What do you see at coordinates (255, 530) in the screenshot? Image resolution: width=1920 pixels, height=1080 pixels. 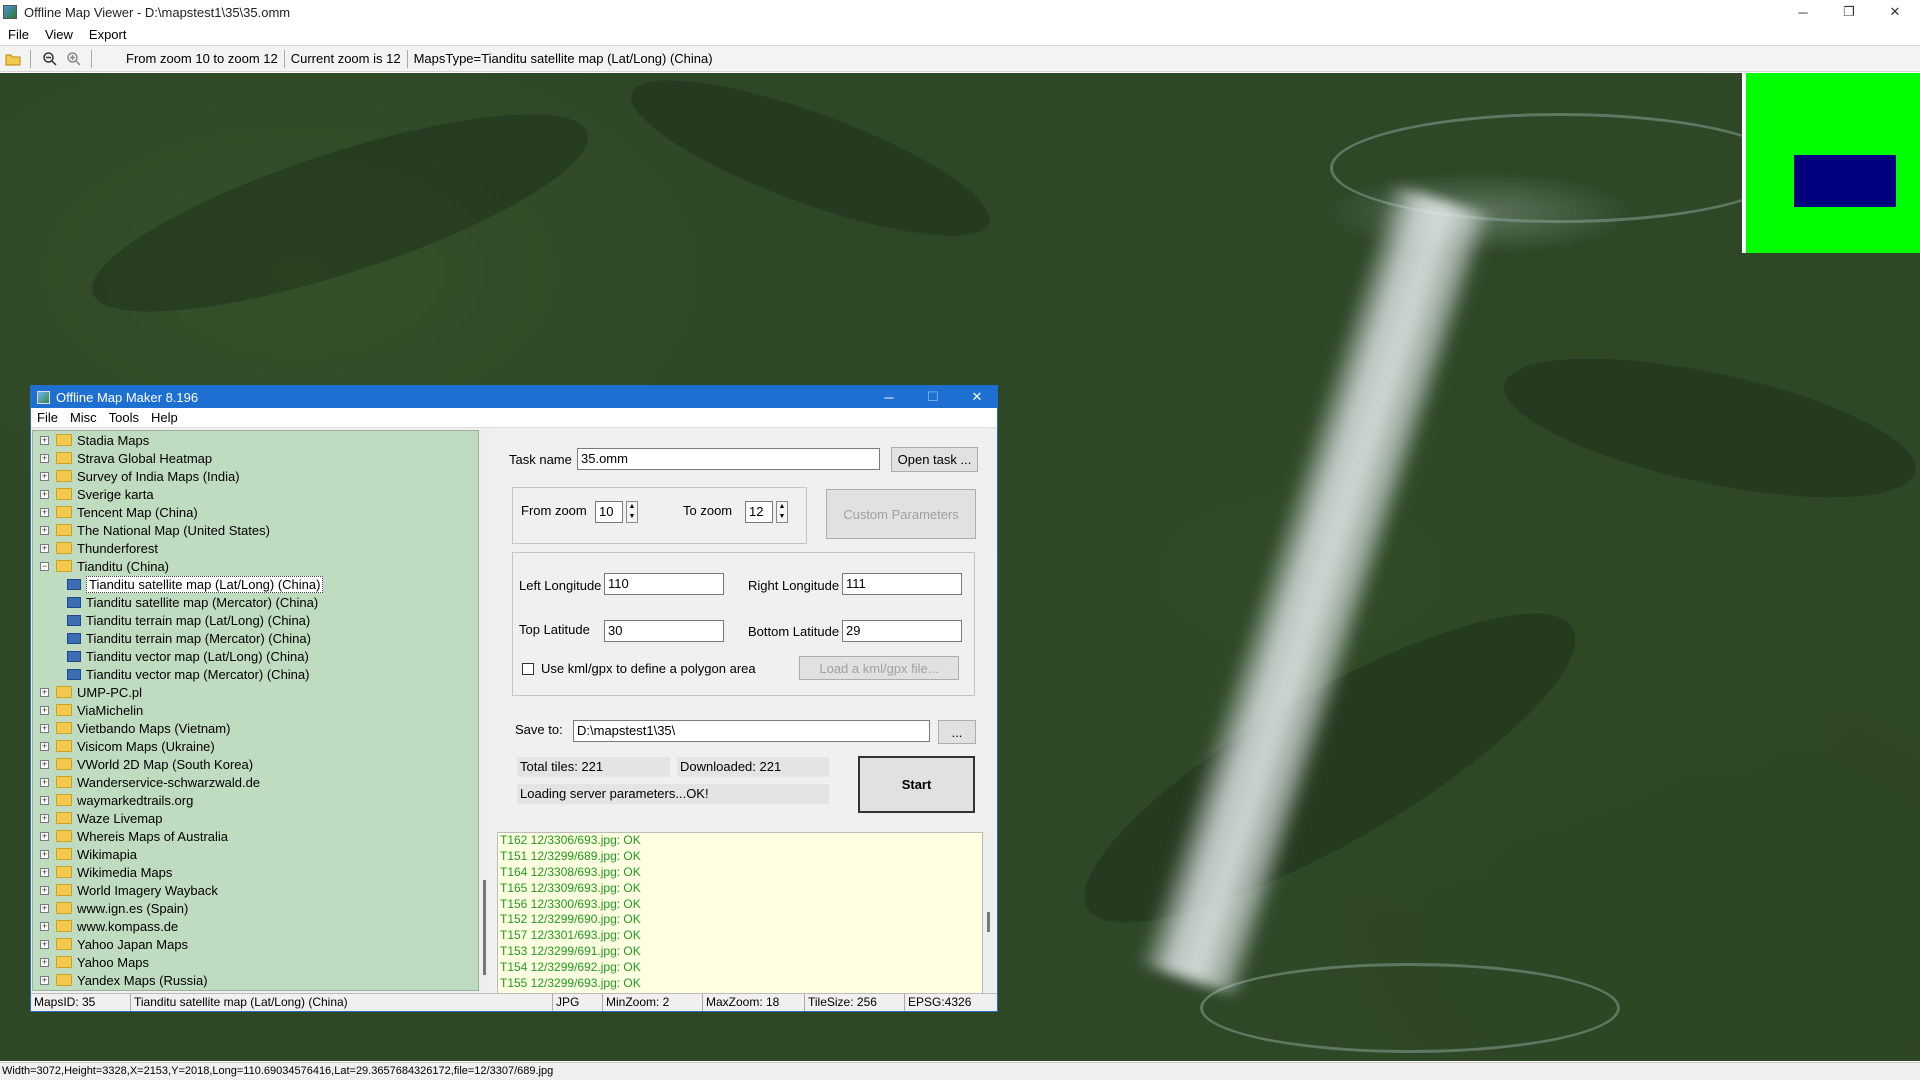 I see `tree-folder-item: + The National Map (United States)` at bounding box center [255, 530].